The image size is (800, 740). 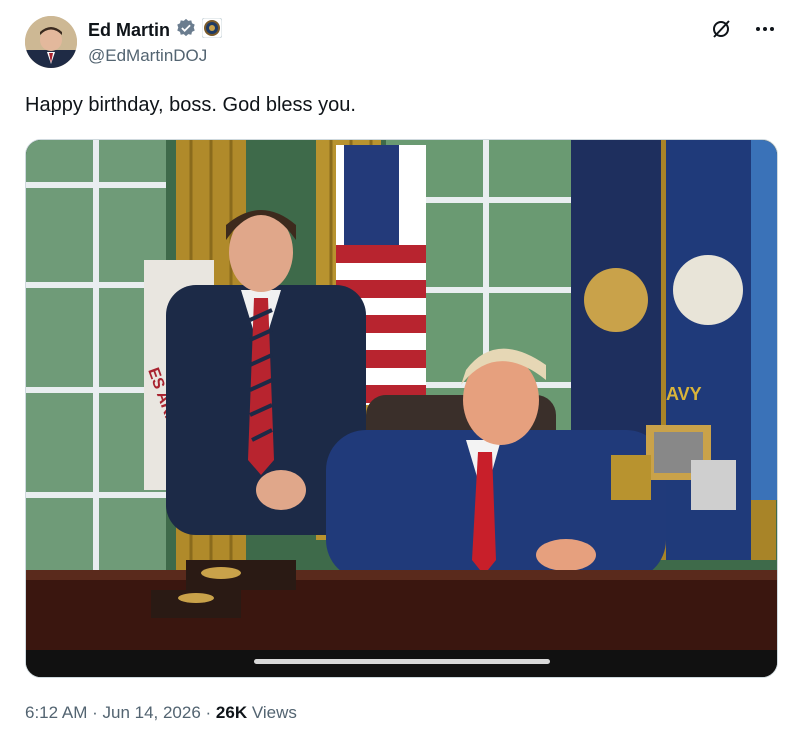 I want to click on tweet-time: 6:12 AM, so click(x=56, y=712).